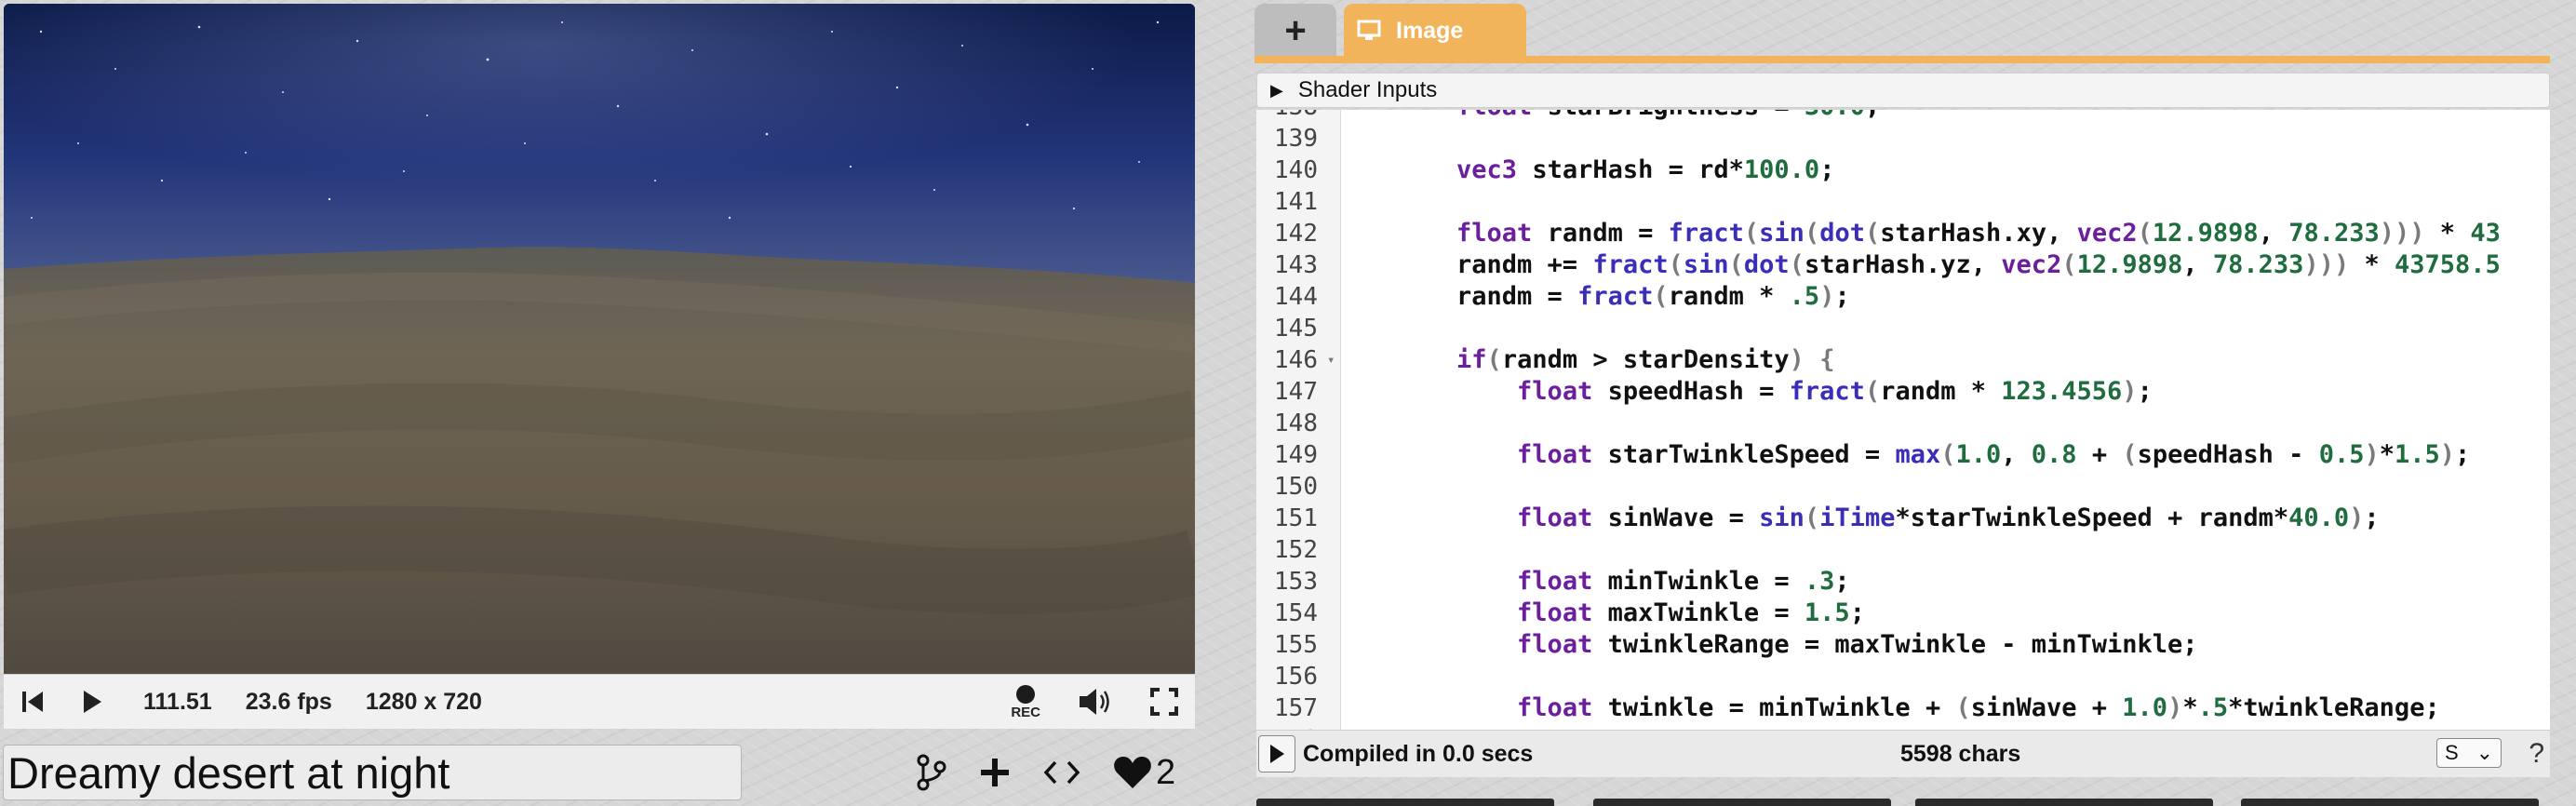  What do you see at coordinates (1296, 613) in the screenshot?
I see `line-number: 154` at bounding box center [1296, 613].